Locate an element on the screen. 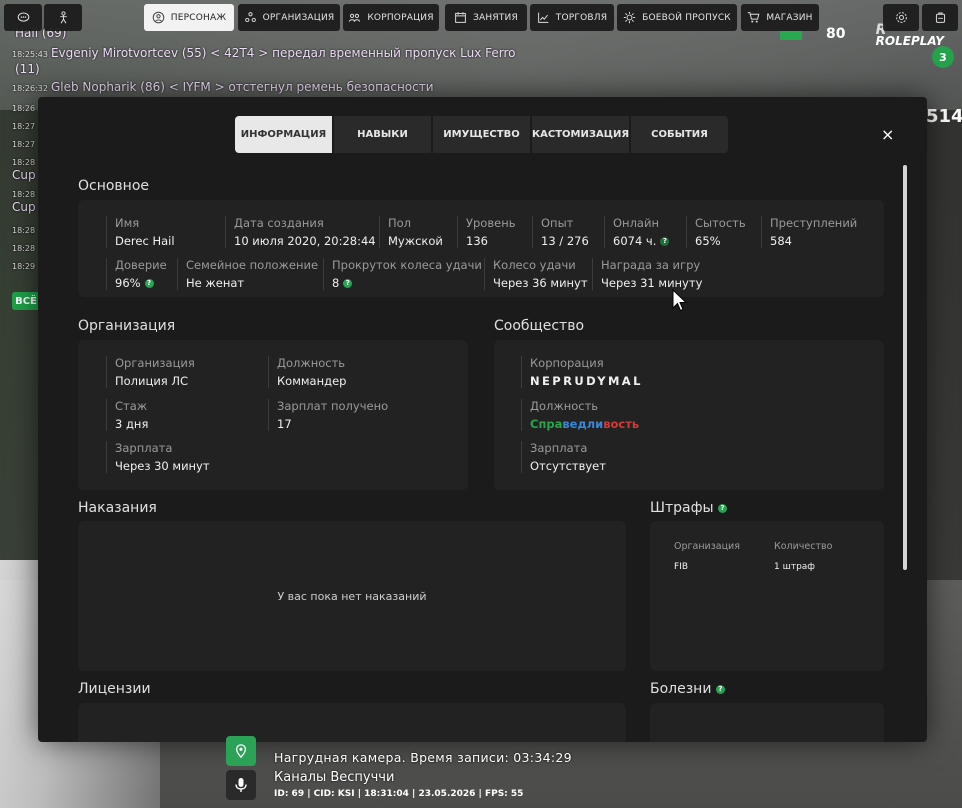  fines-org: FIB is located at coordinates (681, 567).